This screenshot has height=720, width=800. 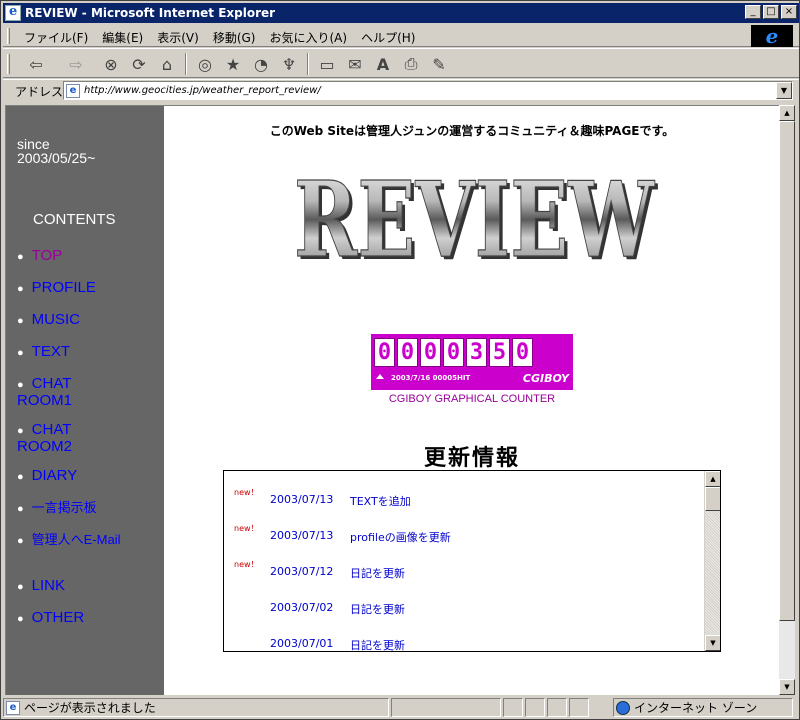 What do you see at coordinates (178, 37) in the screenshot?
I see `menu-view: 表示(V)` at bounding box center [178, 37].